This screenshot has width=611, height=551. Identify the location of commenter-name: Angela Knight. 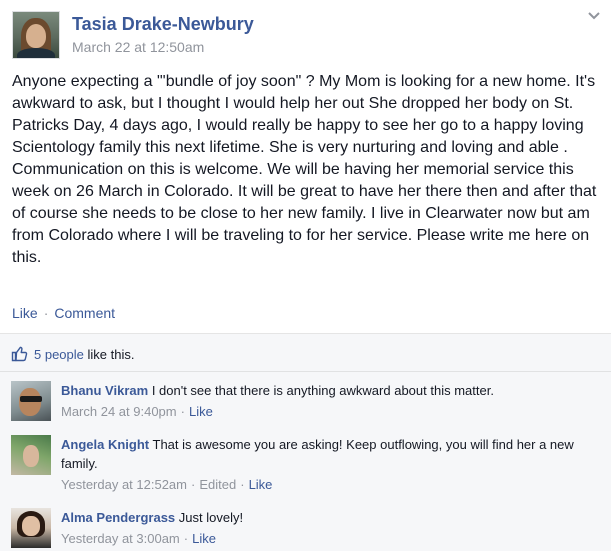
(105, 444).